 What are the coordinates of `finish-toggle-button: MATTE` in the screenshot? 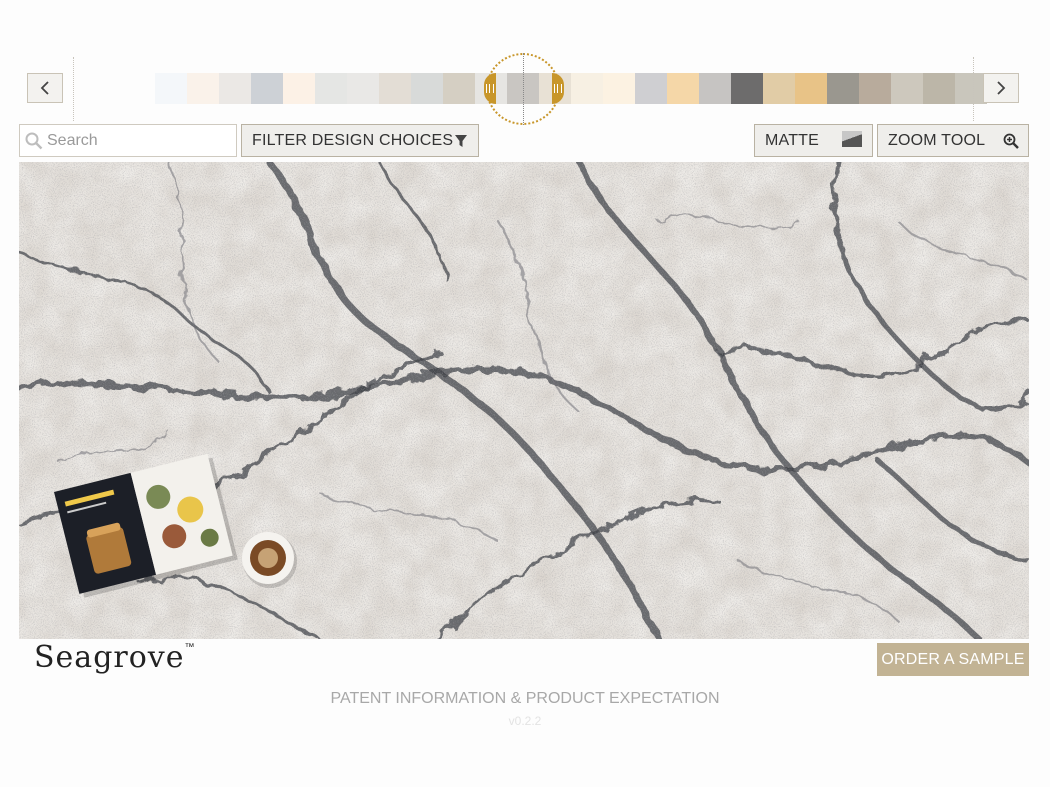 It's located at (813, 140).